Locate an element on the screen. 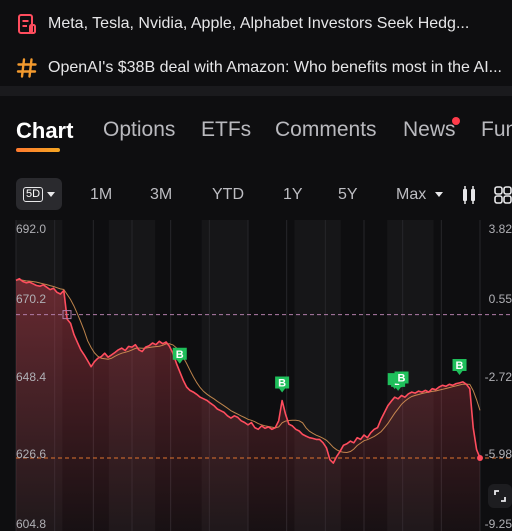 This screenshot has width=512, height=531. range-ytd: YTD is located at coordinates (228, 195).